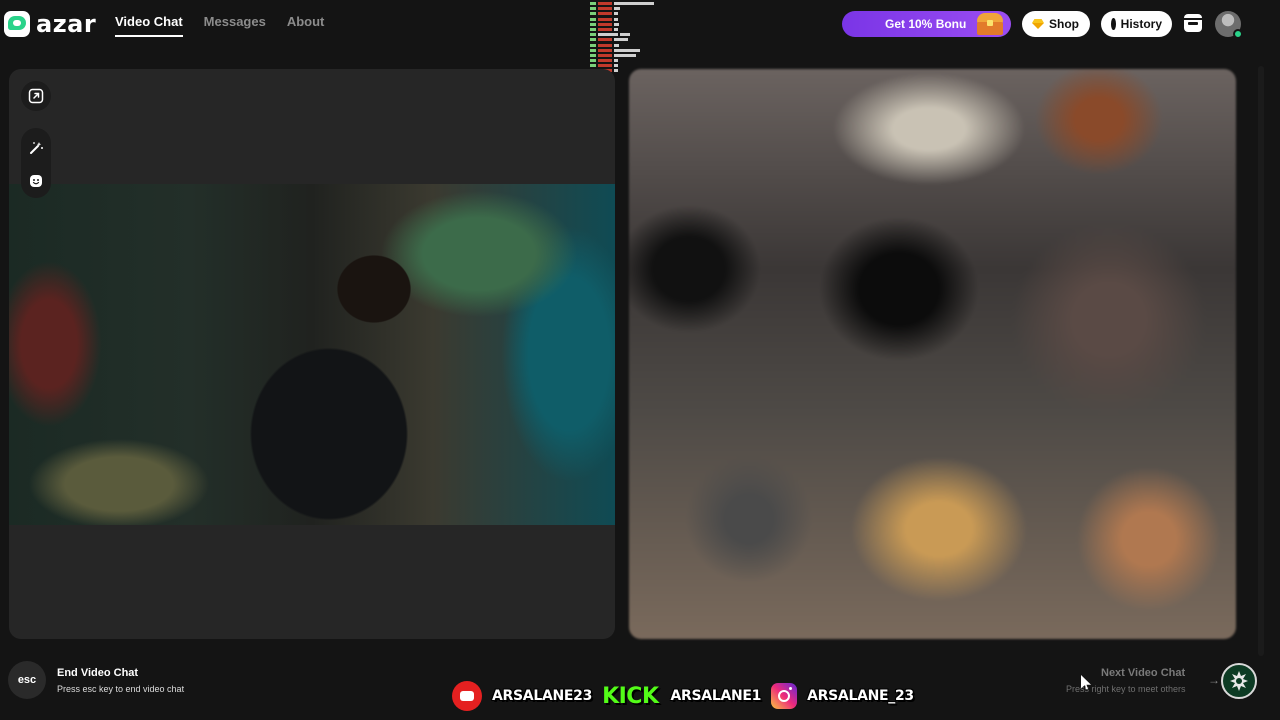 The height and width of the screenshot is (720, 1280). Describe the element at coordinates (990, 24) in the screenshot. I see `treasure-chest-icon` at that location.